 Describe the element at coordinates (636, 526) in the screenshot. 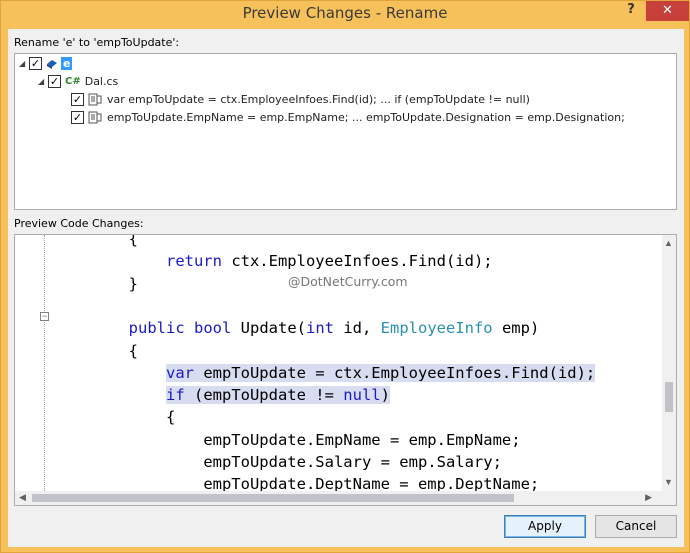

I see `cancel-button: Cancel` at that location.